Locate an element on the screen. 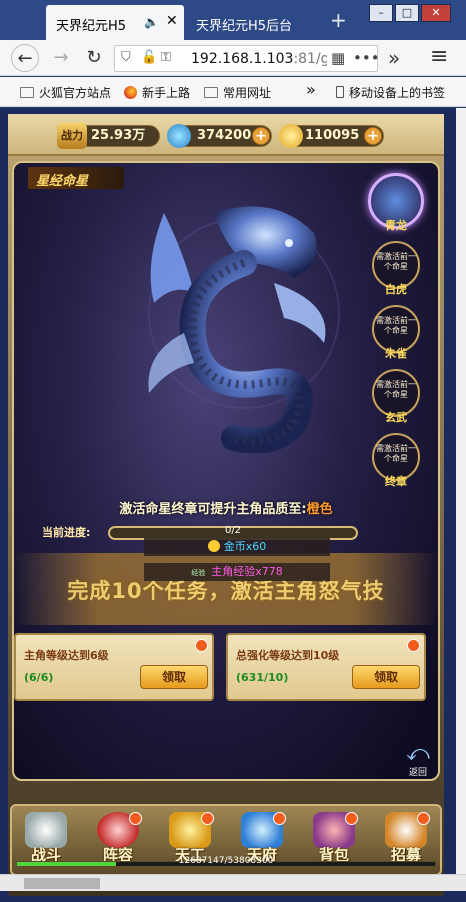 Image resolution: width=466 pixels, height=902 pixels. panel-title: 星经命星 is located at coordinates (76, 178).